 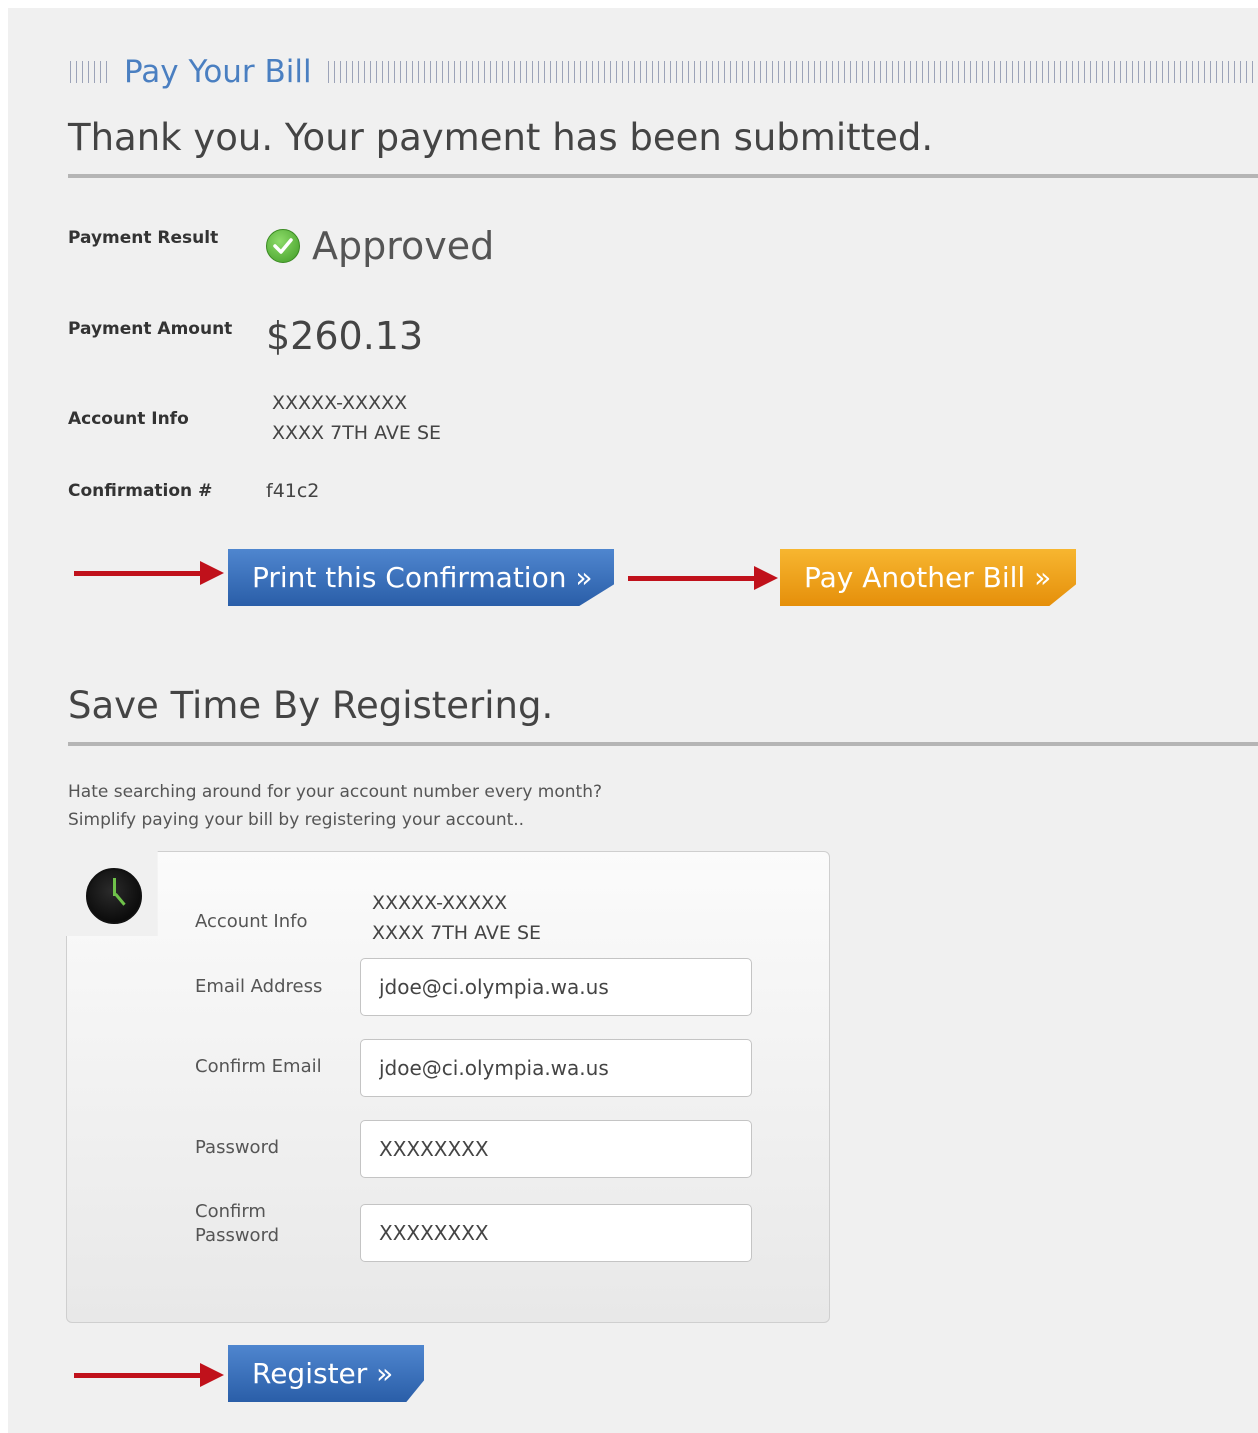 What do you see at coordinates (663, 744) in the screenshot?
I see `register-divider` at bounding box center [663, 744].